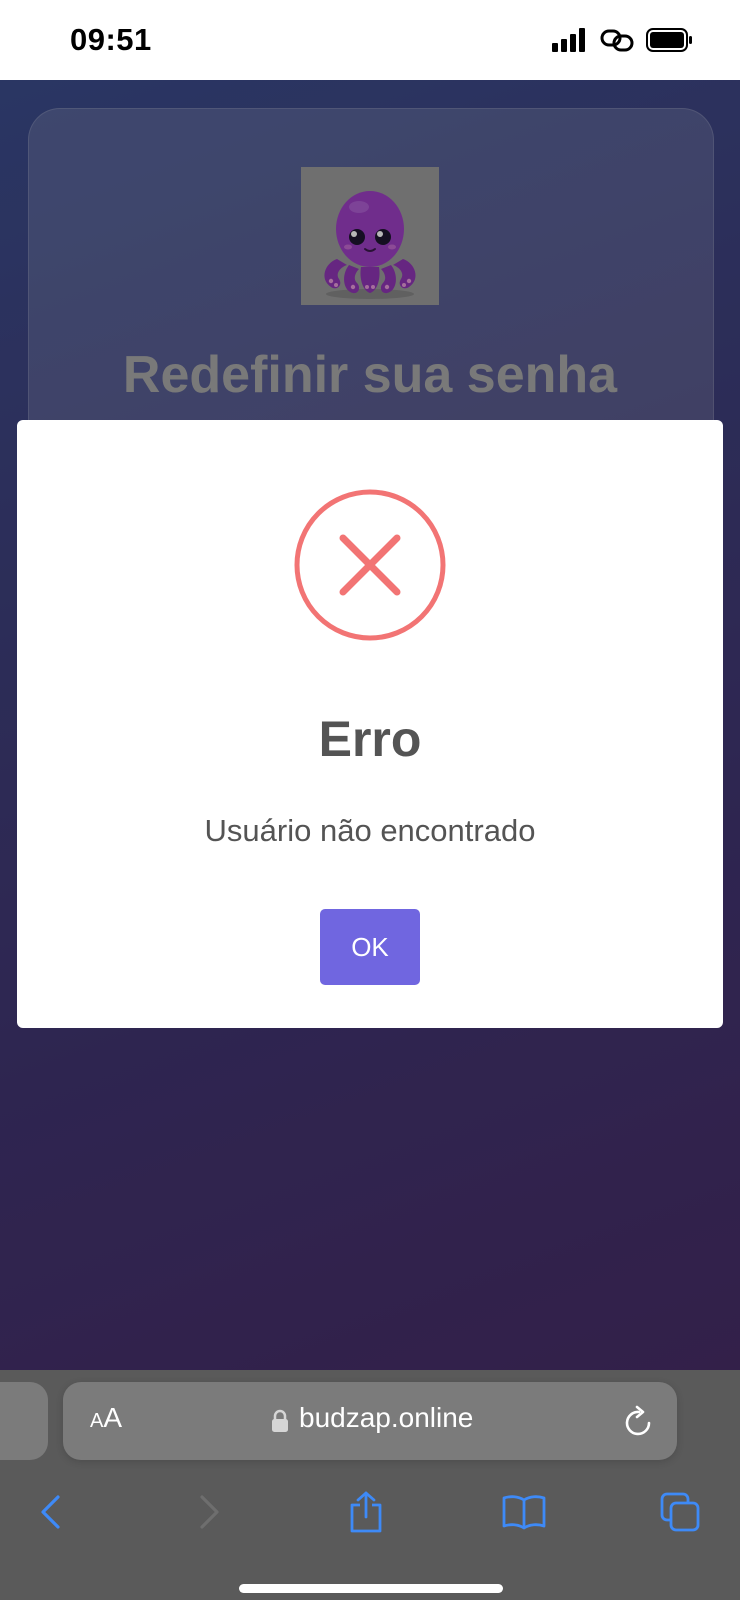 This screenshot has width=740, height=1600. I want to click on battery-icon, so click(670, 42).